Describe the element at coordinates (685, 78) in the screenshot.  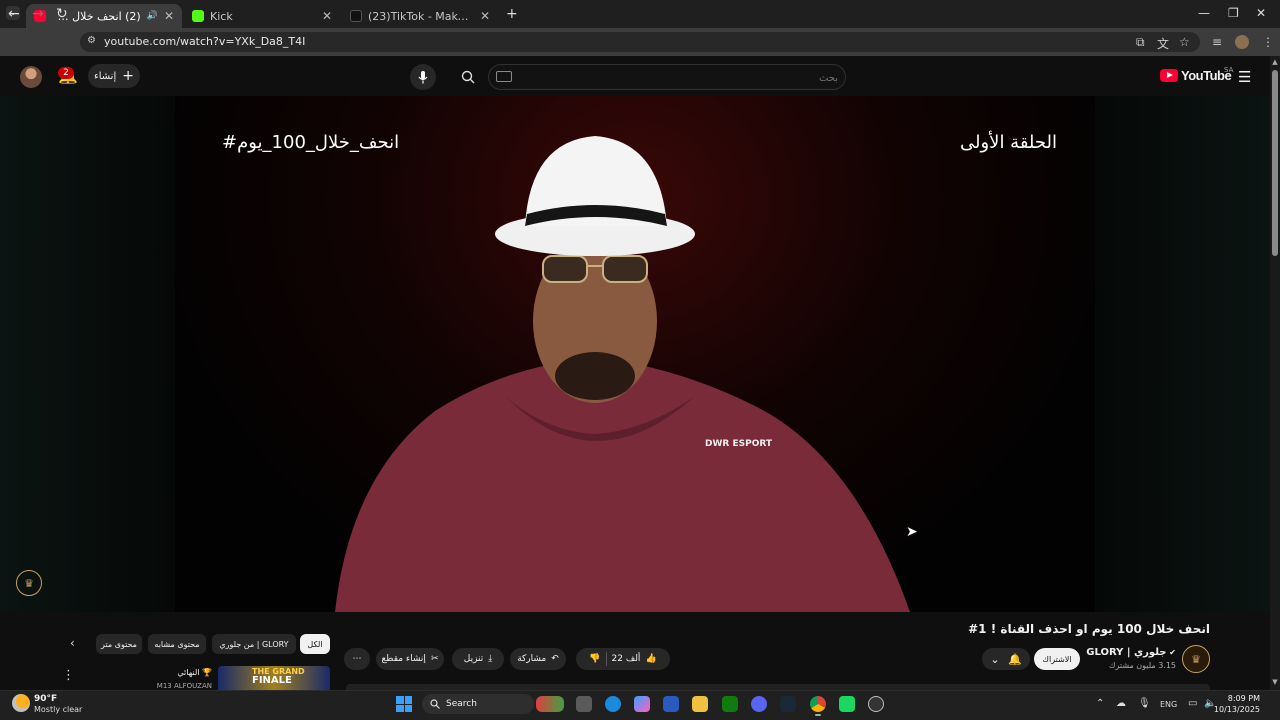
I see `search-input` at that location.